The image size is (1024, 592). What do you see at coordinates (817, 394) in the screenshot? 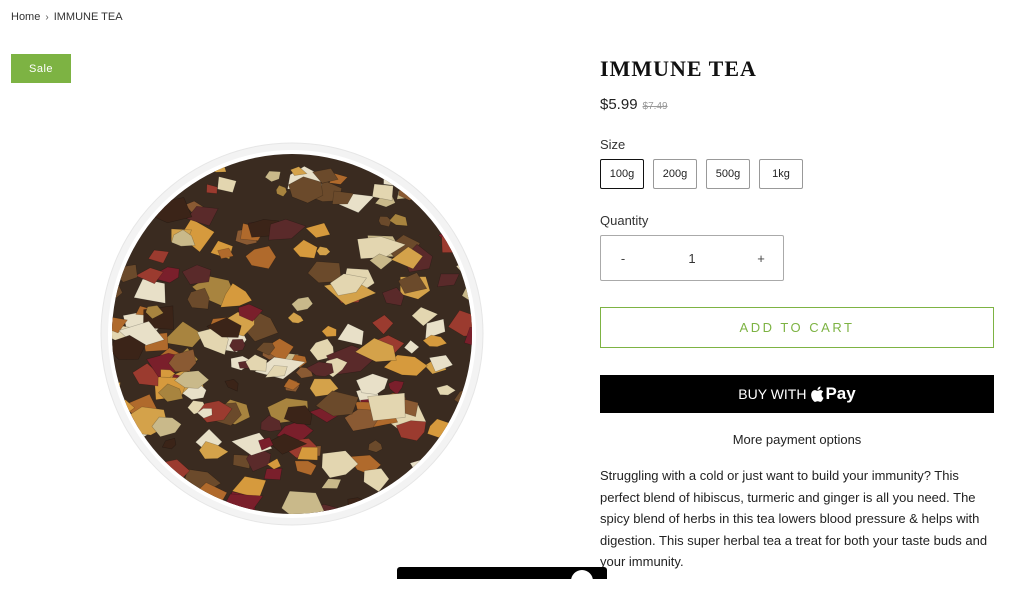
I see `apple-logo-icon` at bounding box center [817, 394].